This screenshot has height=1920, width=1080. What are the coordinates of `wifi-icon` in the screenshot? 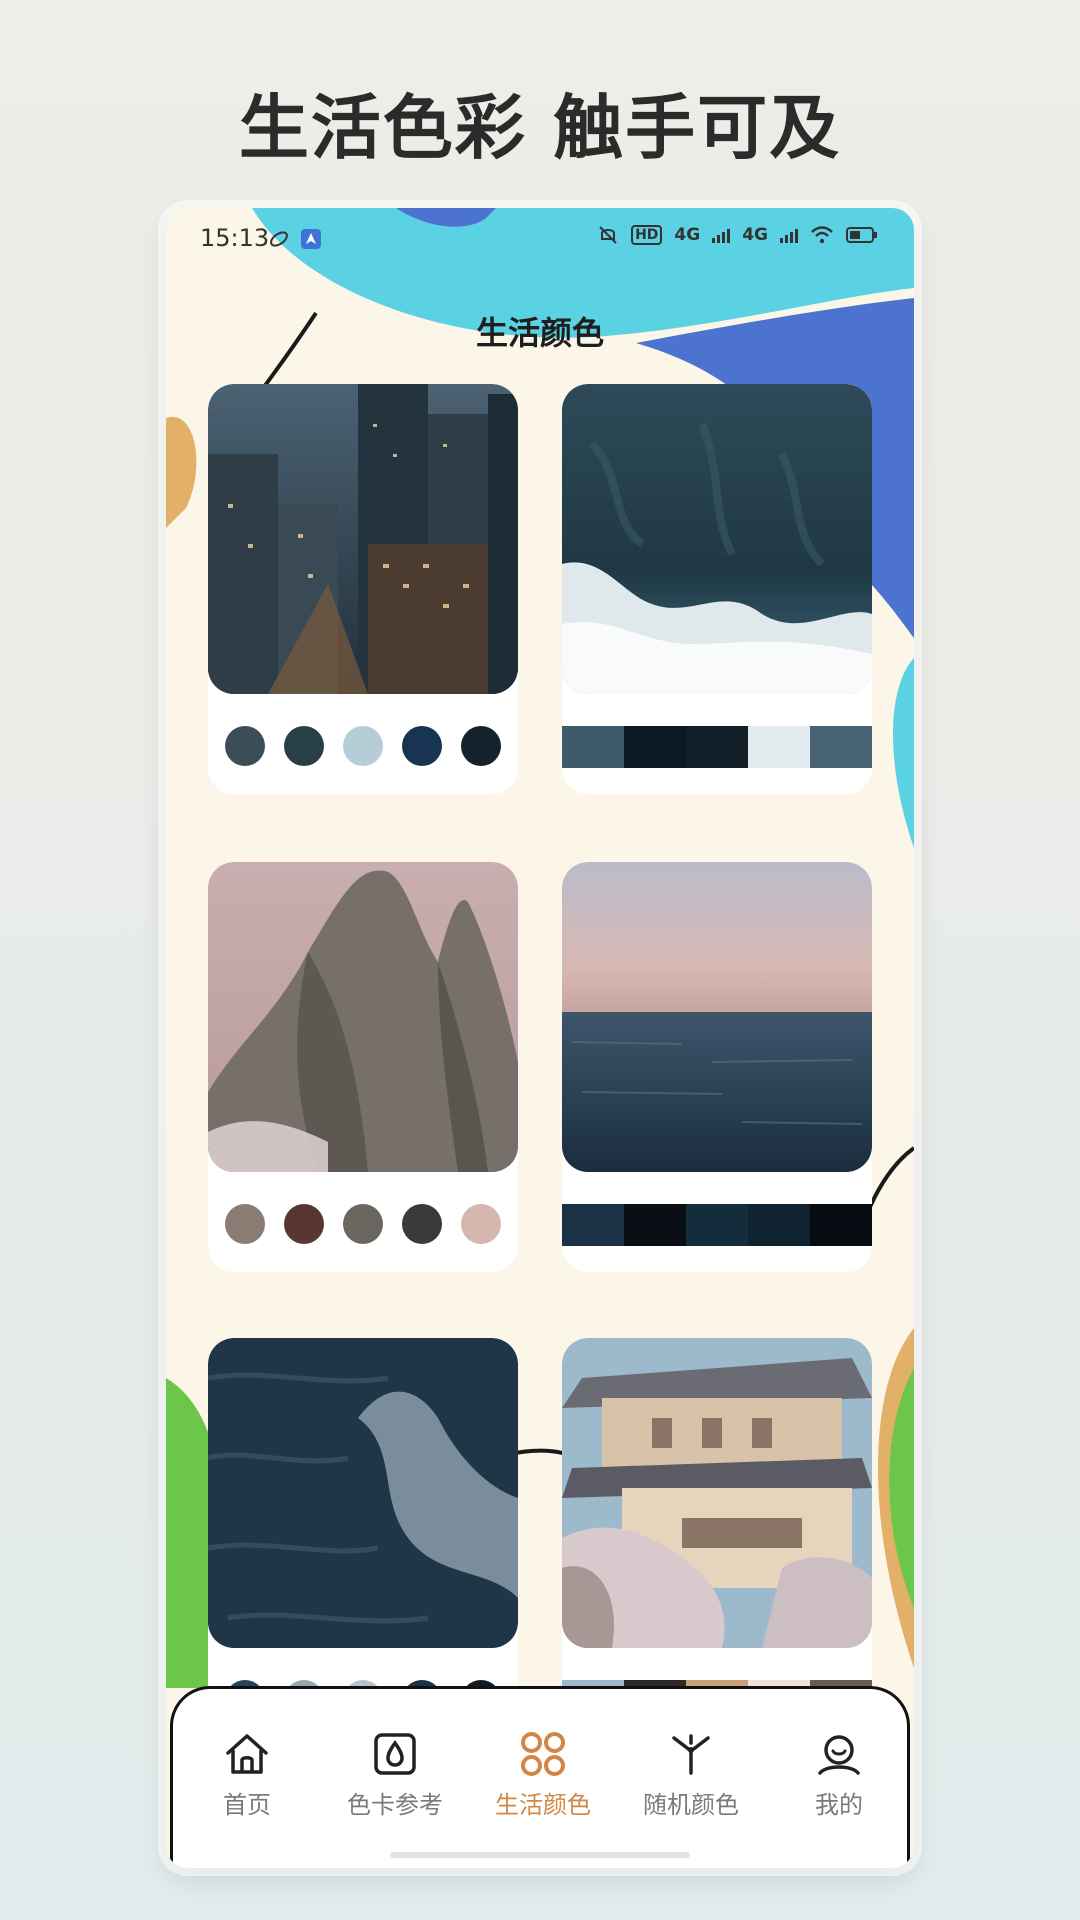 It's located at (822, 235).